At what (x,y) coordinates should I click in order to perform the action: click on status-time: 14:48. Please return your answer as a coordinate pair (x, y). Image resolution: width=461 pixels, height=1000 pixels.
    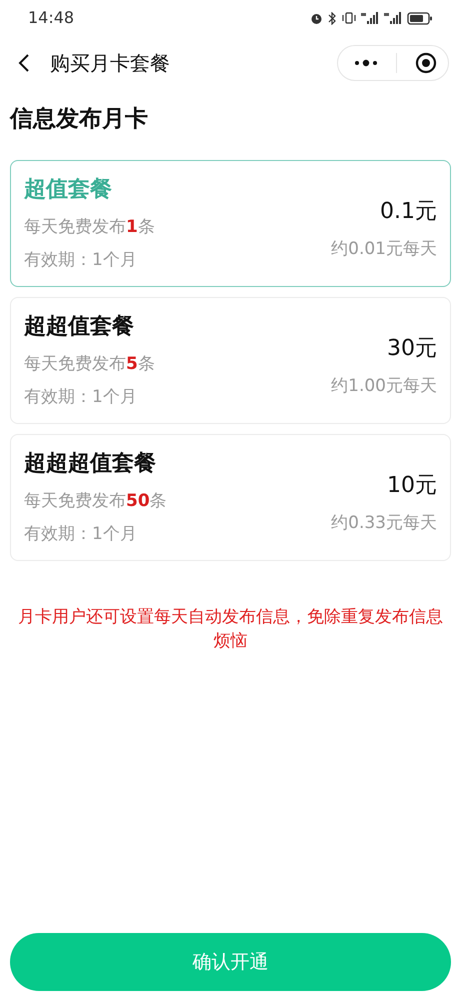
    Looking at the image, I should click on (51, 18).